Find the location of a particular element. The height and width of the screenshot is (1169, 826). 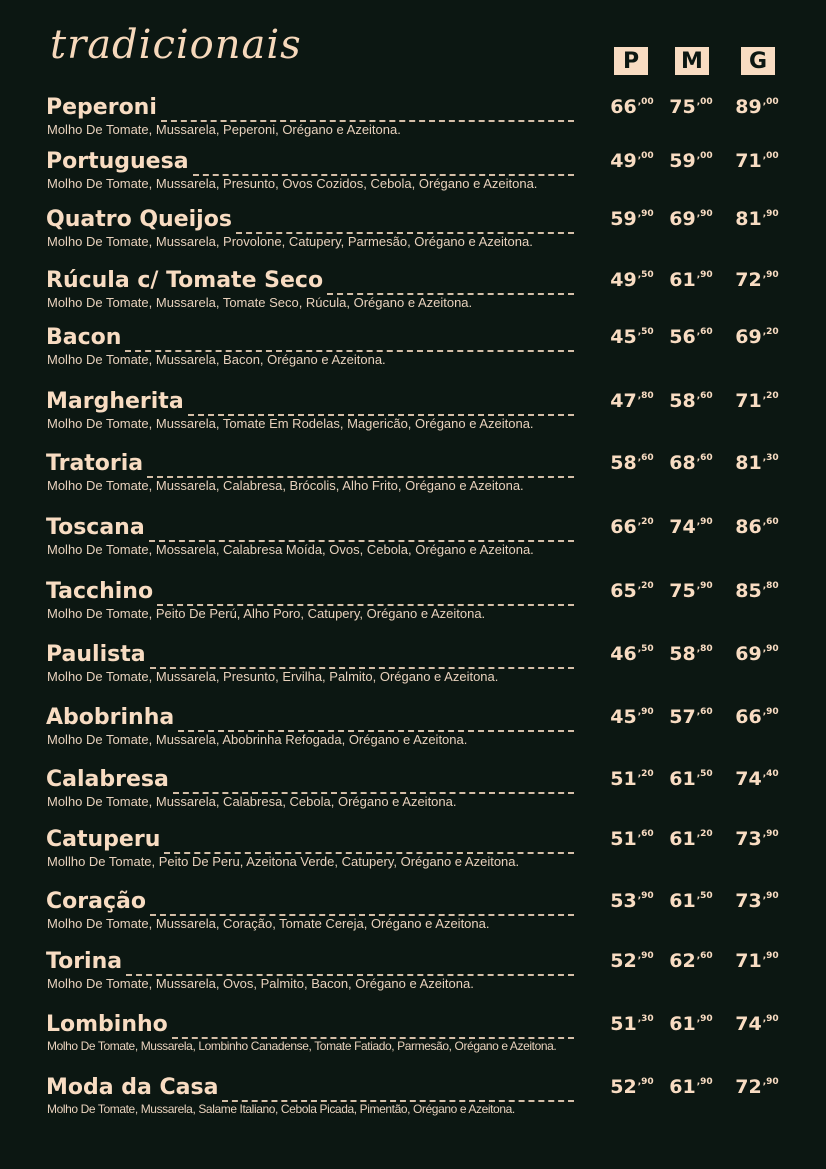

item-name: Coração is located at coordinates (96, 901).